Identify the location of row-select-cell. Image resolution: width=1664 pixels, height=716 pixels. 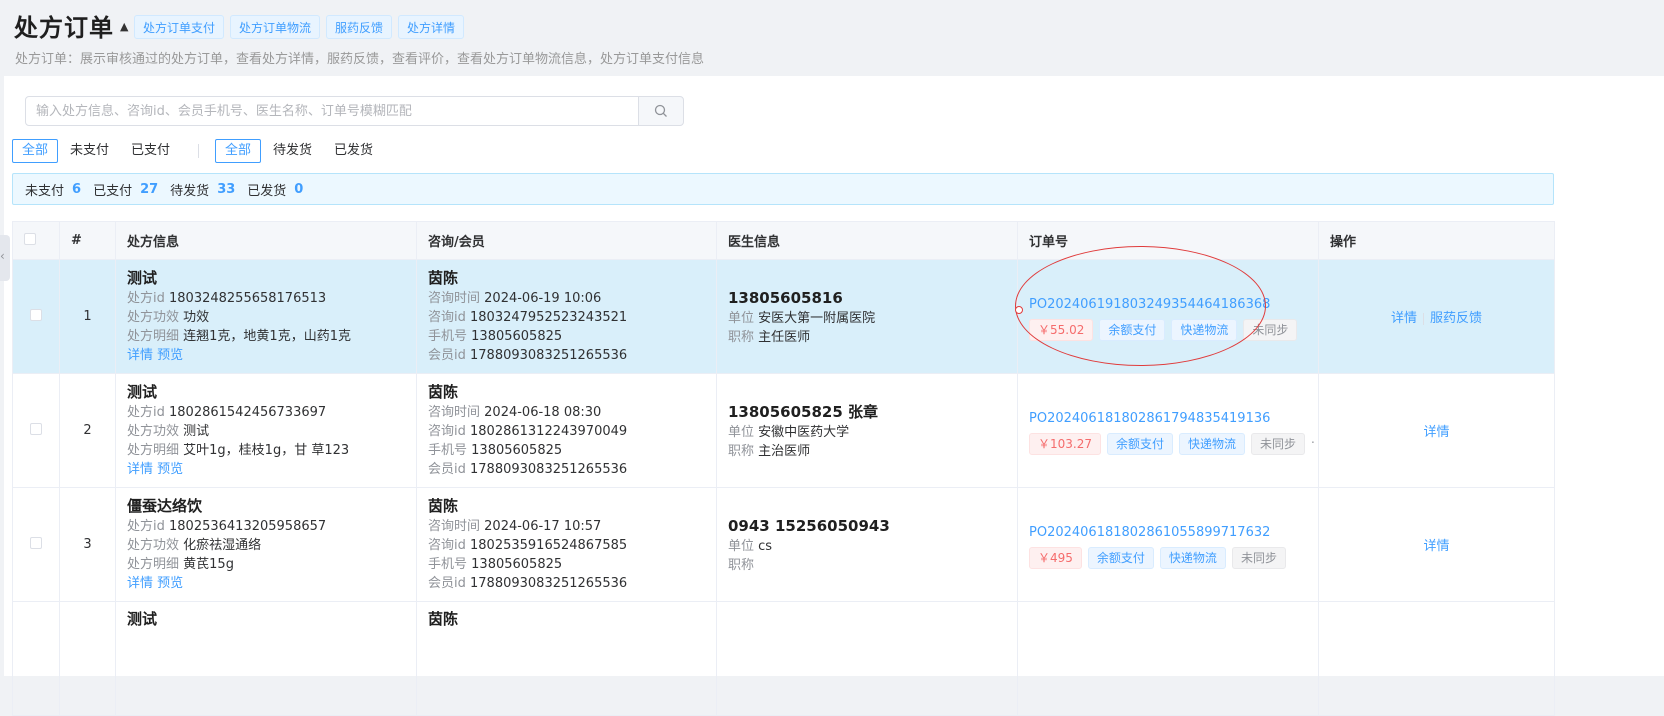
(36, 544).